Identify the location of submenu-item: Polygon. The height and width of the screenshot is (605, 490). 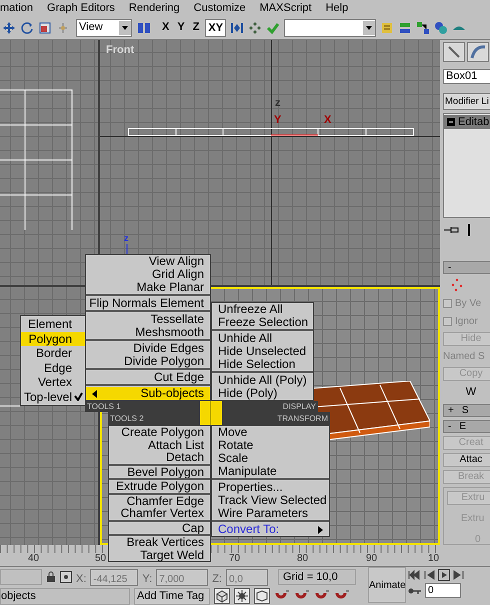
(53, 339).